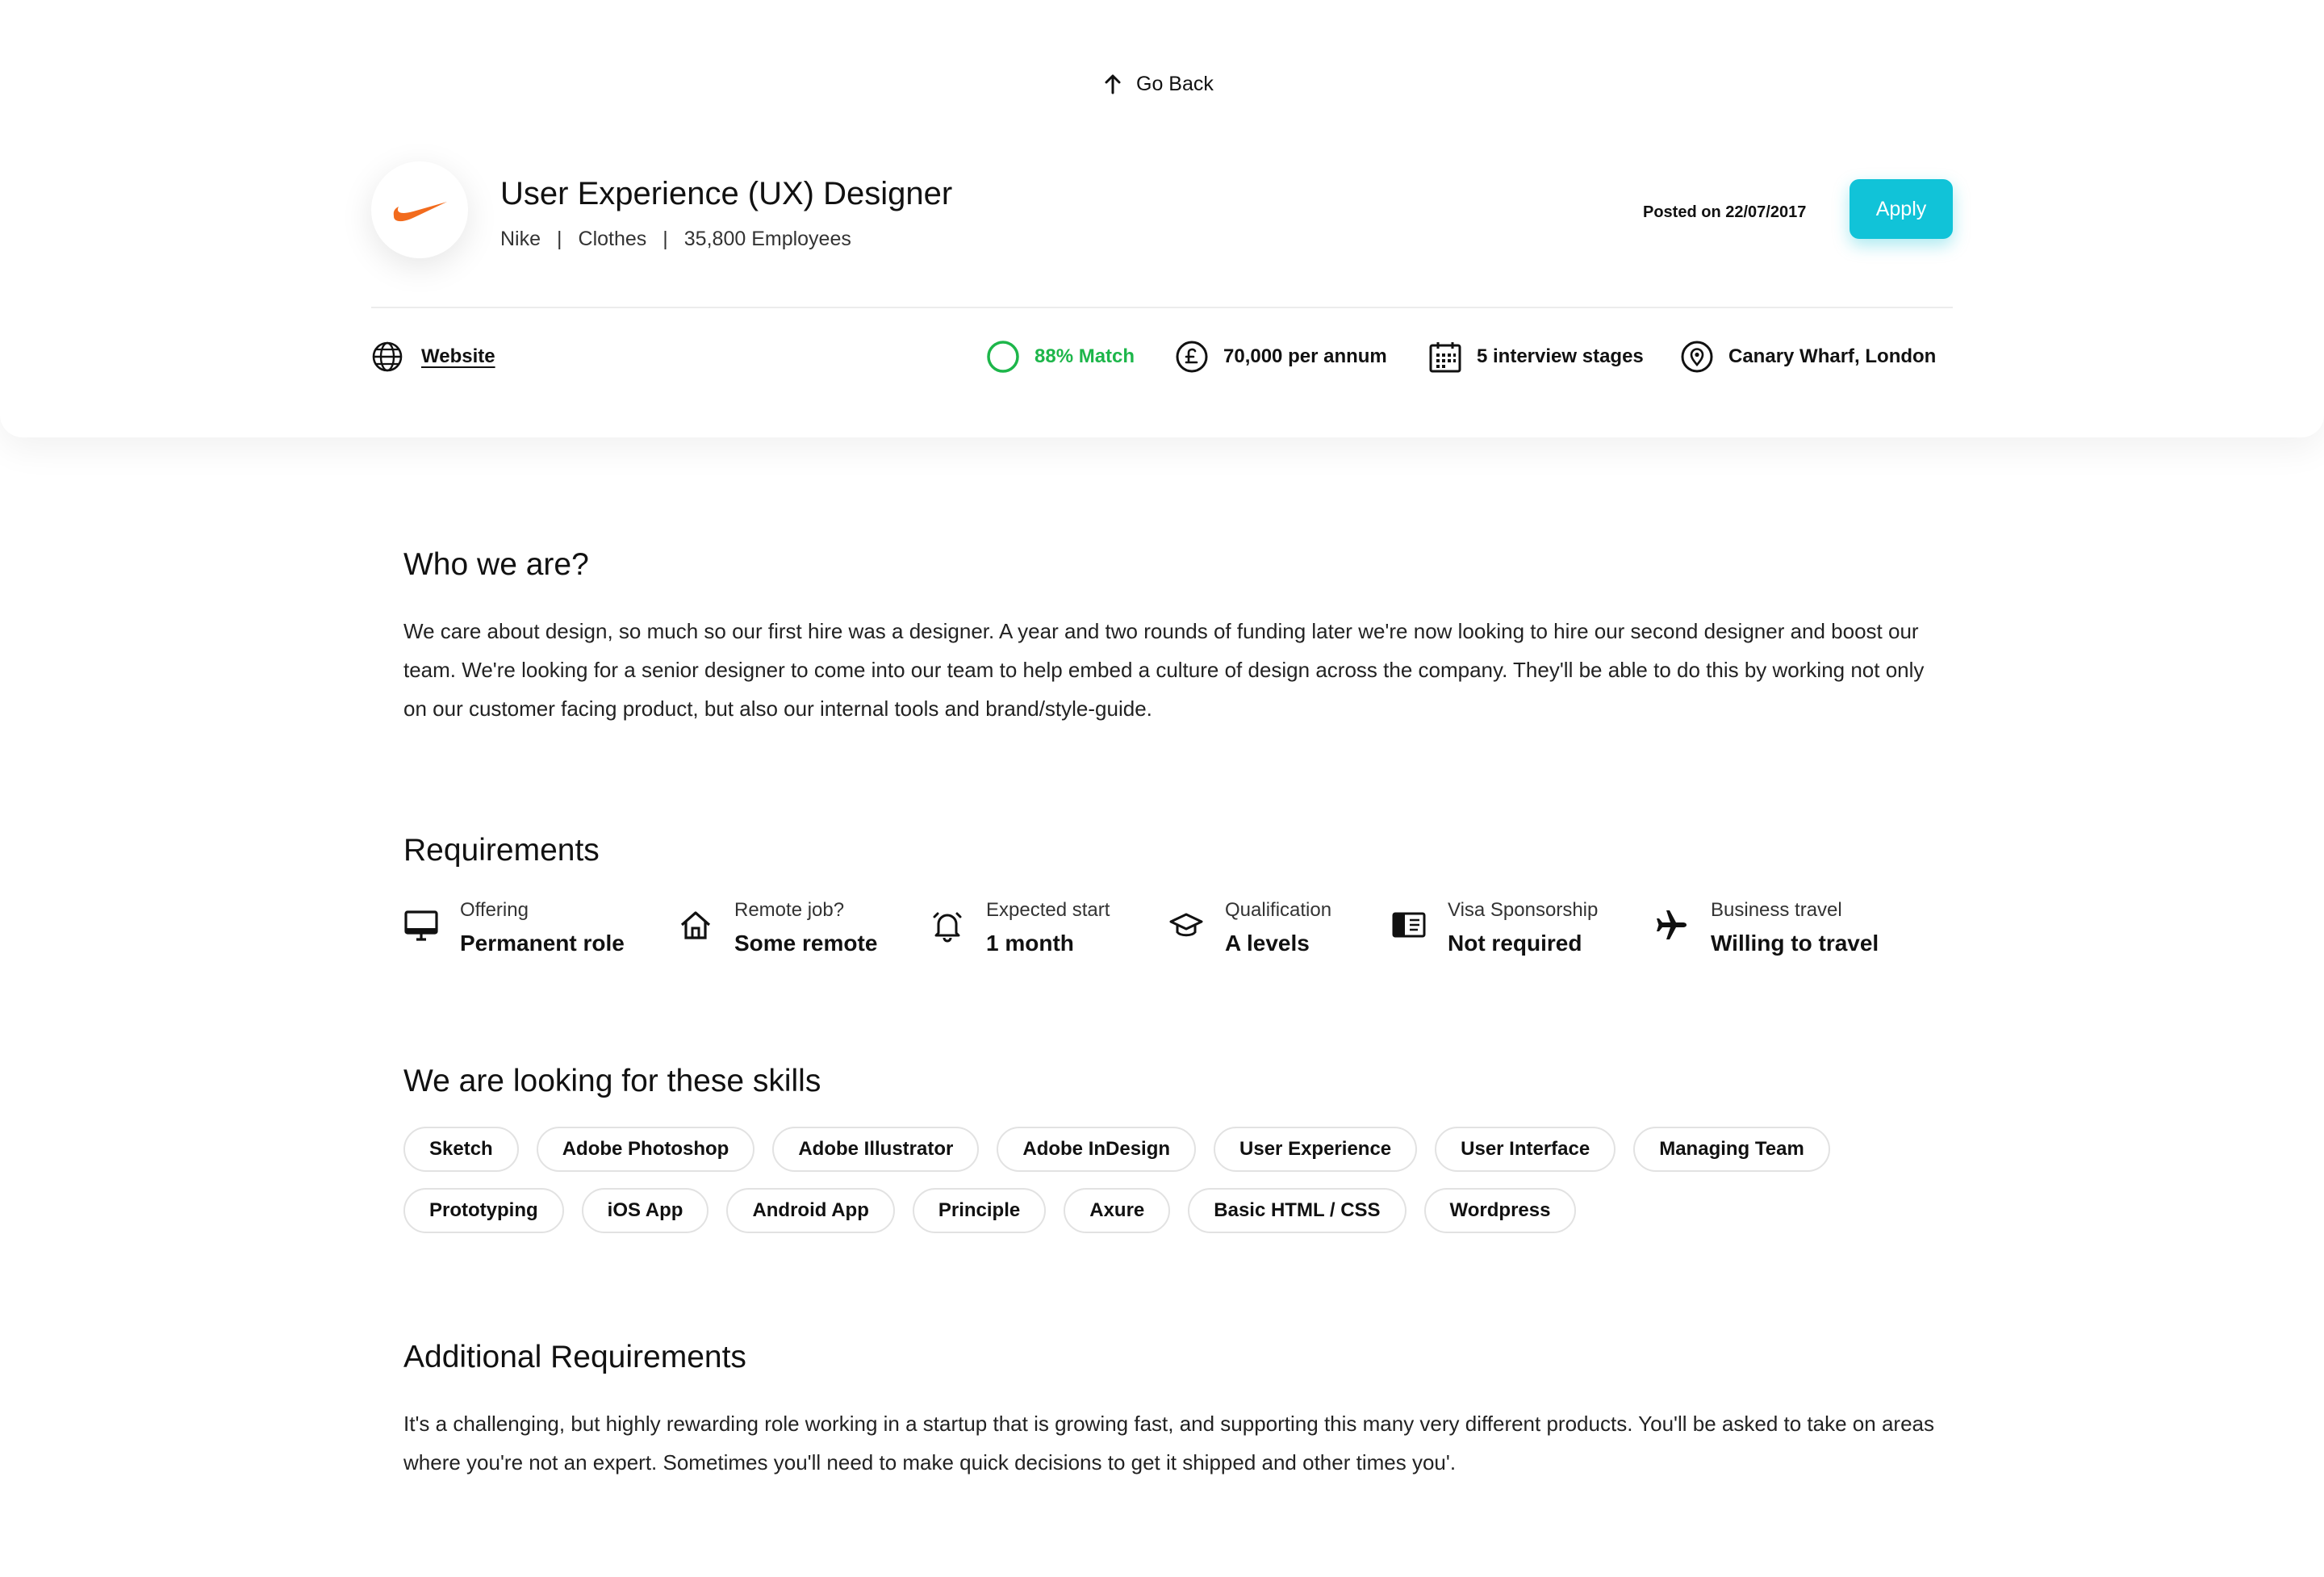  What do you see at coordinates (484, 1210) in the screenshot?
I see `skill-tag: Prototyping` at bounding box center [484, 1210].